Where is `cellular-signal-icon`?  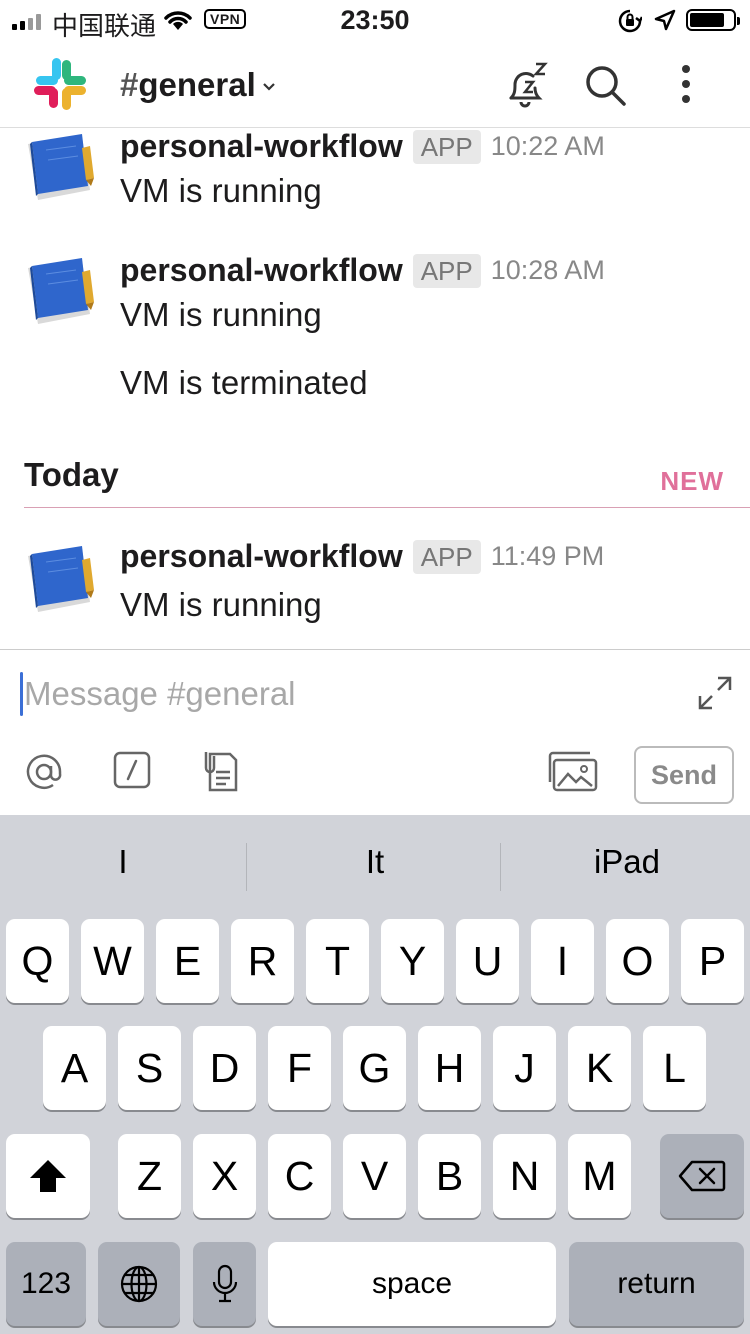 cellular-signal-icon is located at coordinates (26, 21).